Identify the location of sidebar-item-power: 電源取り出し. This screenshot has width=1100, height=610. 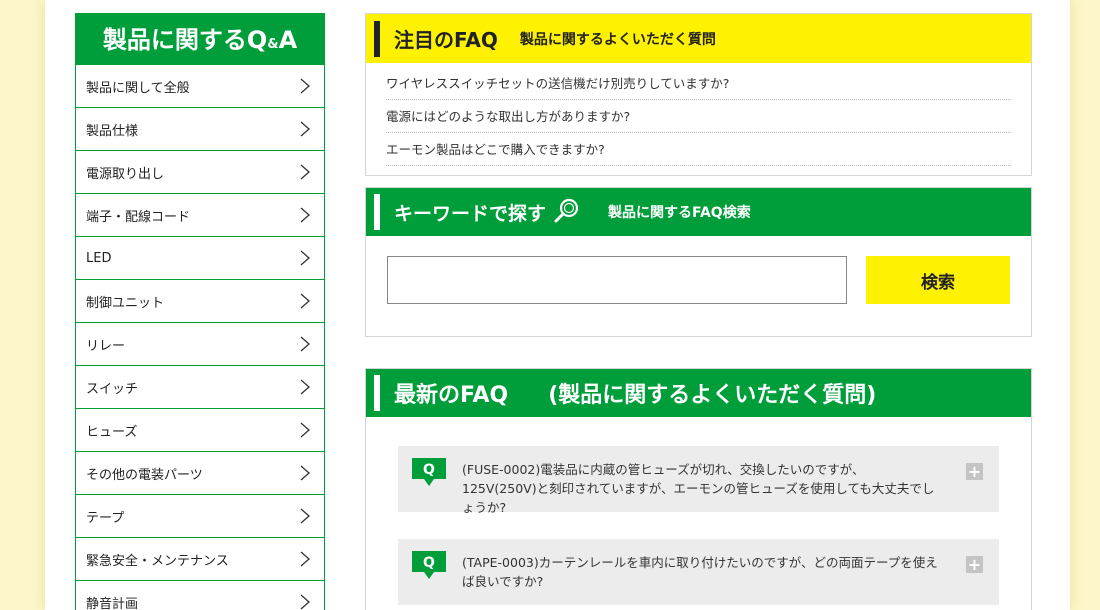
(200, 172).